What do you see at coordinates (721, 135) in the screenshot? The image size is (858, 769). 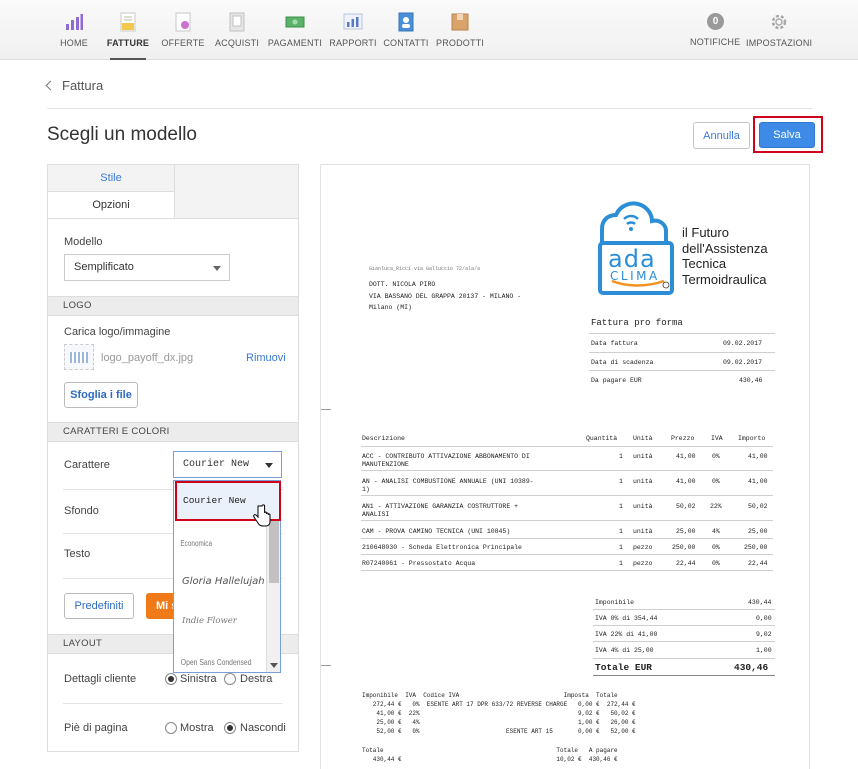 I see `cancel-button: Annulla` at bounding box center [721, 135].